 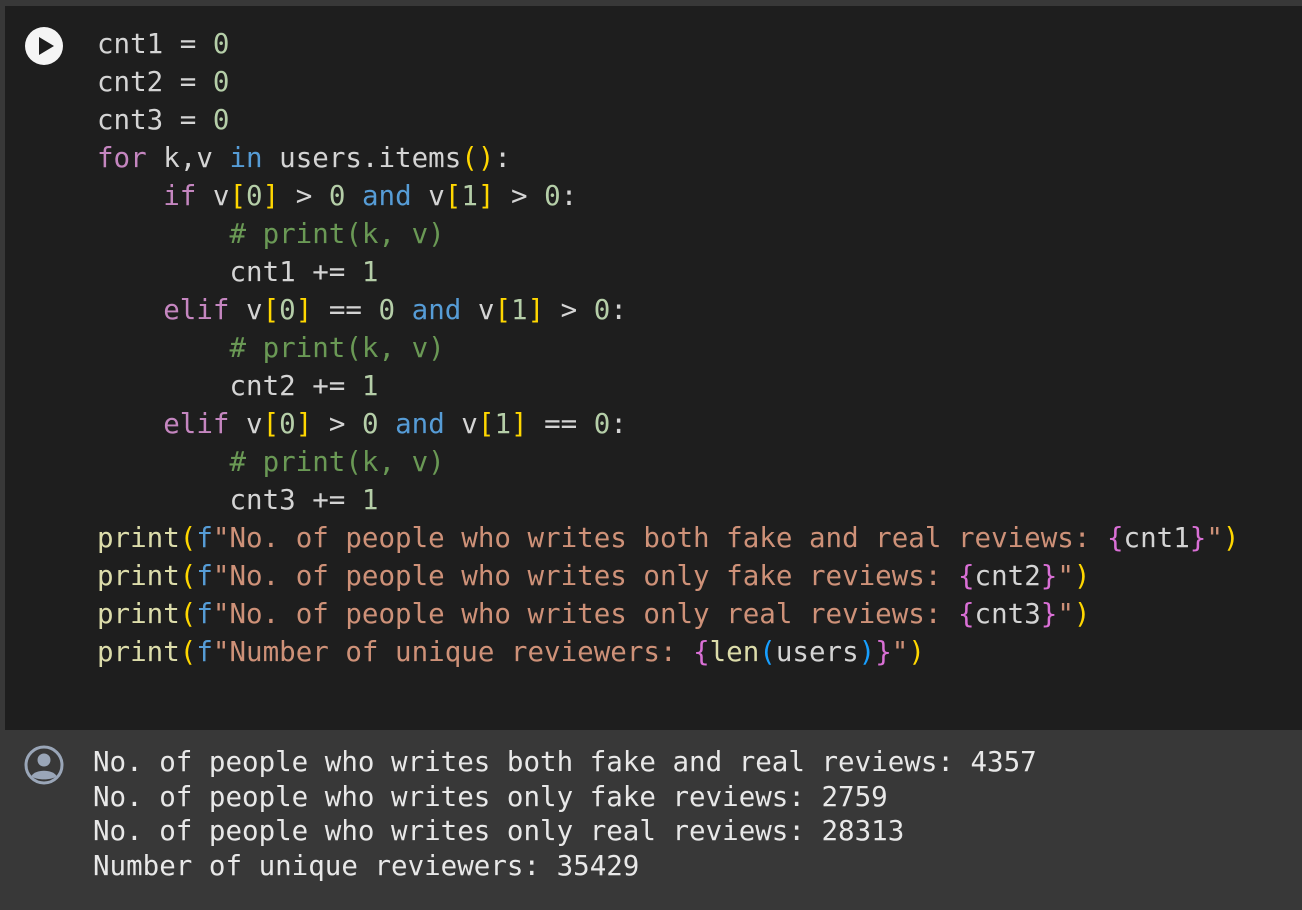 What do you see at coordinates (337, 234) in the screenshot?
I see `code-line-6: # print(k, v)` at bounding box center [337, 234].